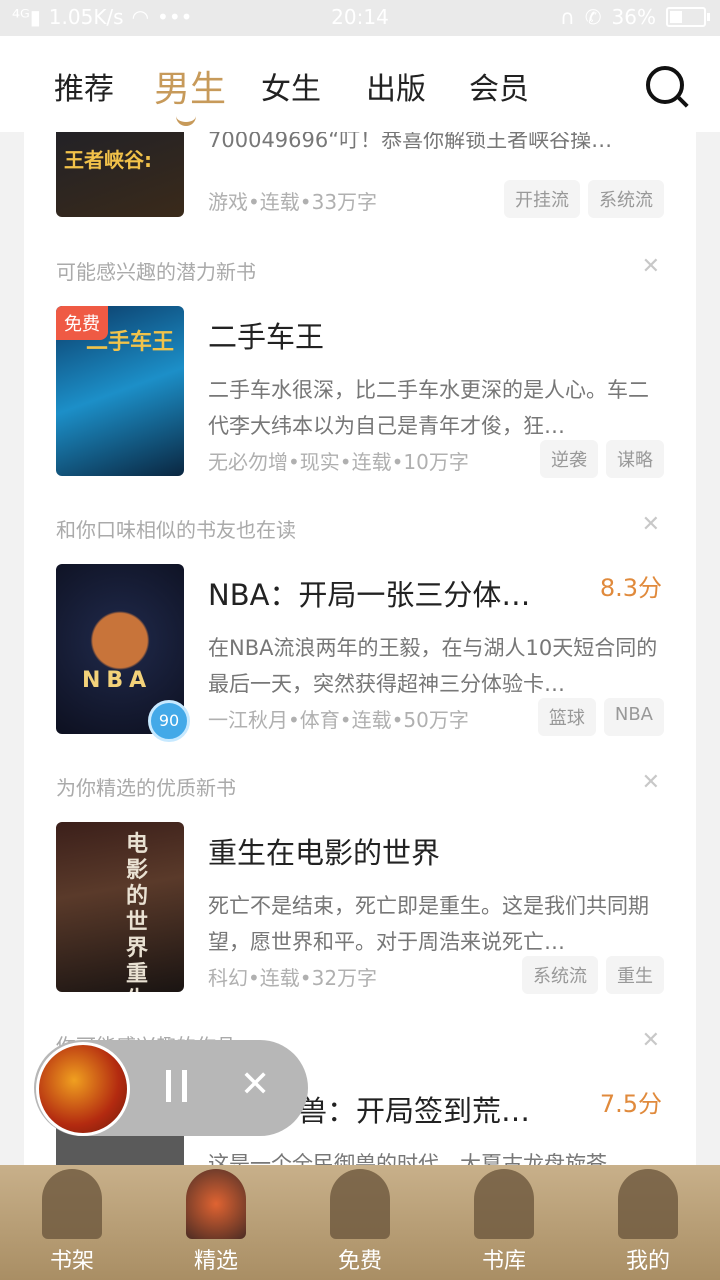 This screenshot has height=1280, width=720. Describe the element at coordinates (215, 1261) in the screenshot. I see `nav-label: 精选` at that location.